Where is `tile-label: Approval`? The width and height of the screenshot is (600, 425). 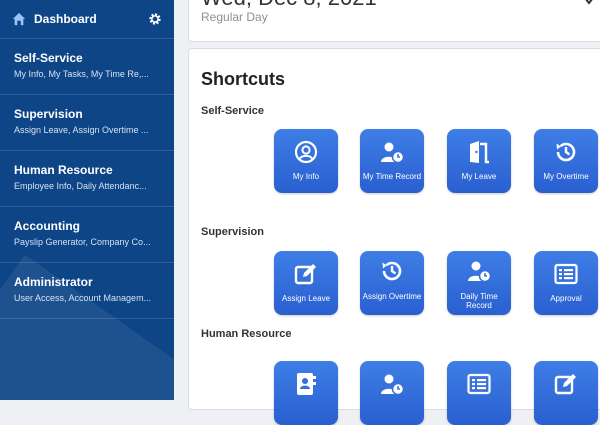
tile-label: Approval is located at coordinates (566, 298).